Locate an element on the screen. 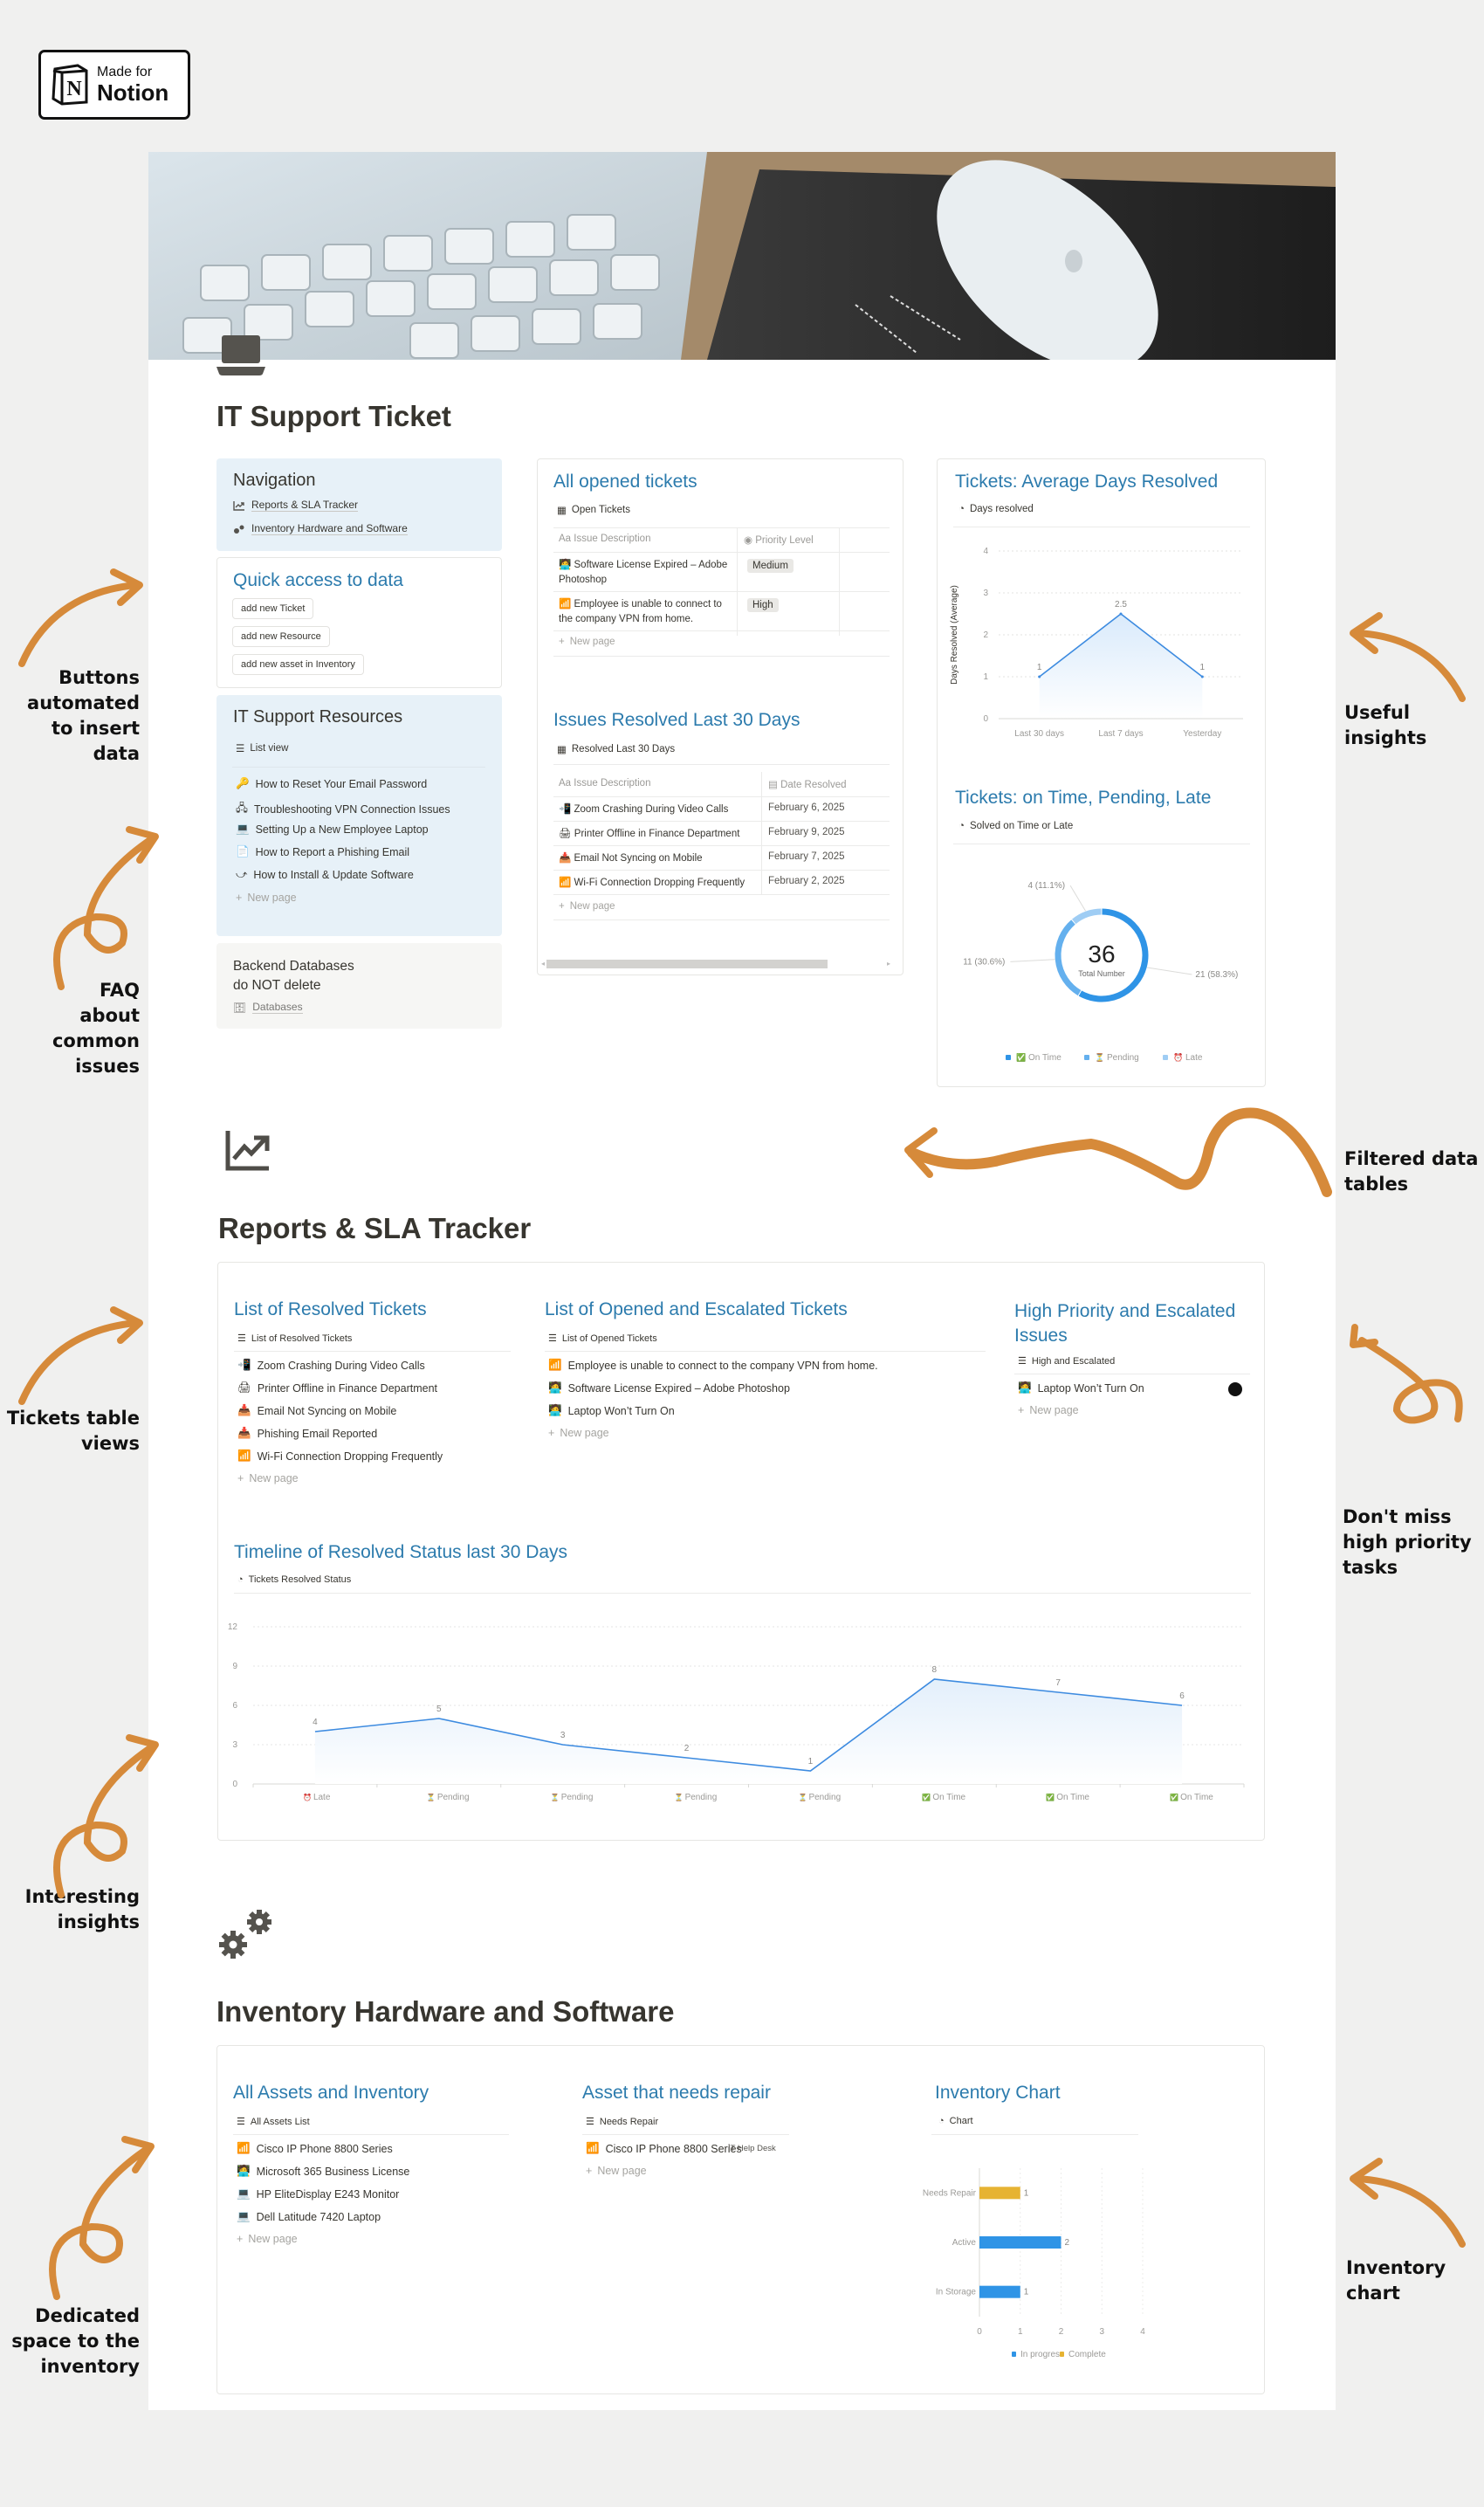 The width and height of the screenshot is (1484, 2507). scrollbar-thumb is located at coordinates (687, 964).